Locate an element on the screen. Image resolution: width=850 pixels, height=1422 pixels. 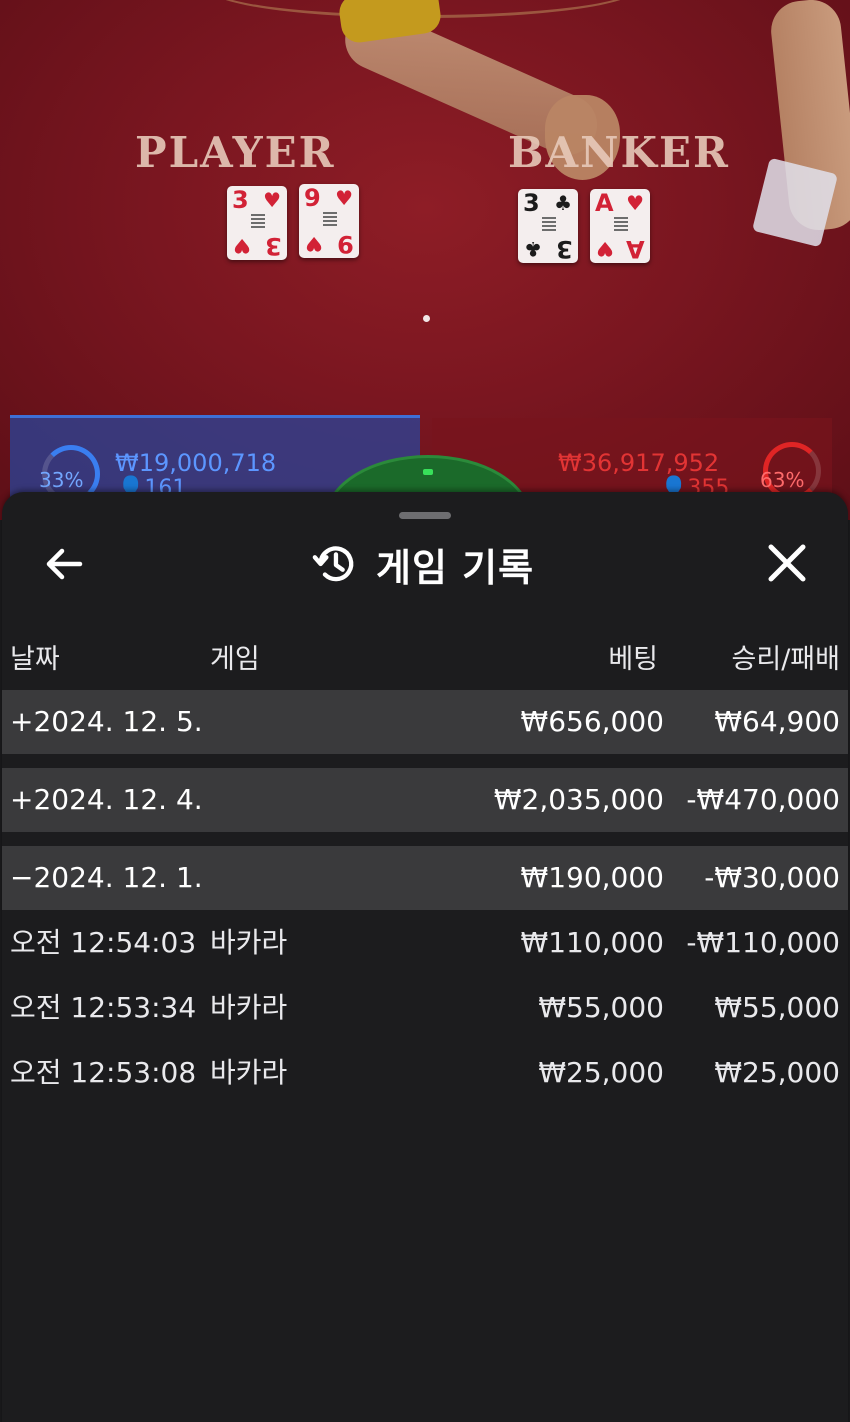
game-bet: ₩110,000 is located at coordinates (592, 942).